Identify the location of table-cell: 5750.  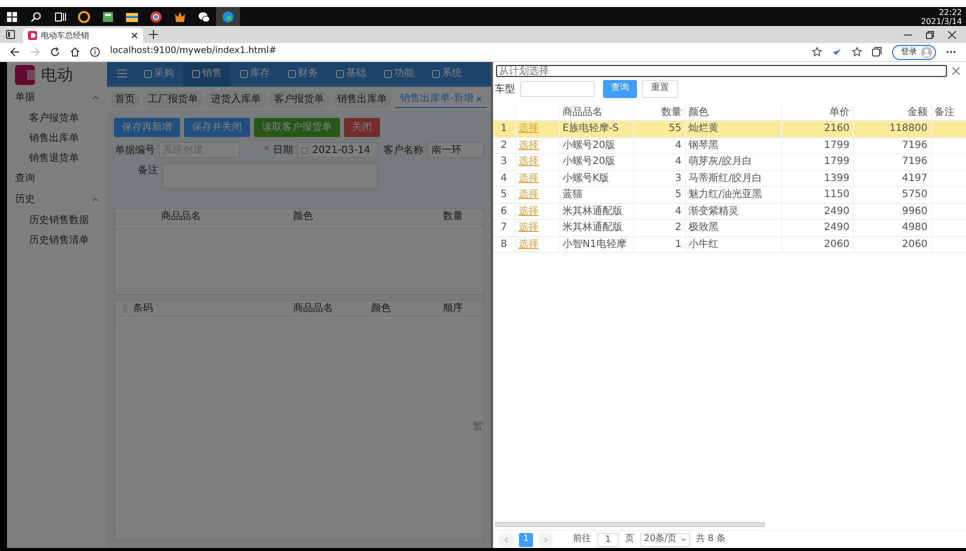
(892, 194).